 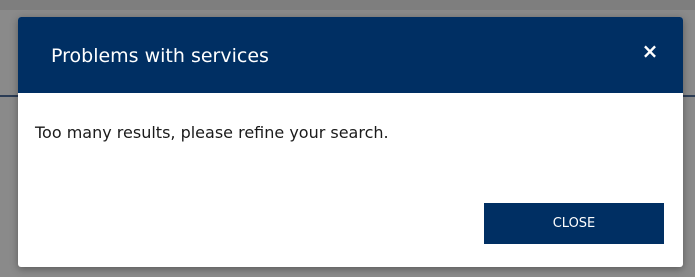 I want to click on page-backdrop-top, so click(x=347, y=5).